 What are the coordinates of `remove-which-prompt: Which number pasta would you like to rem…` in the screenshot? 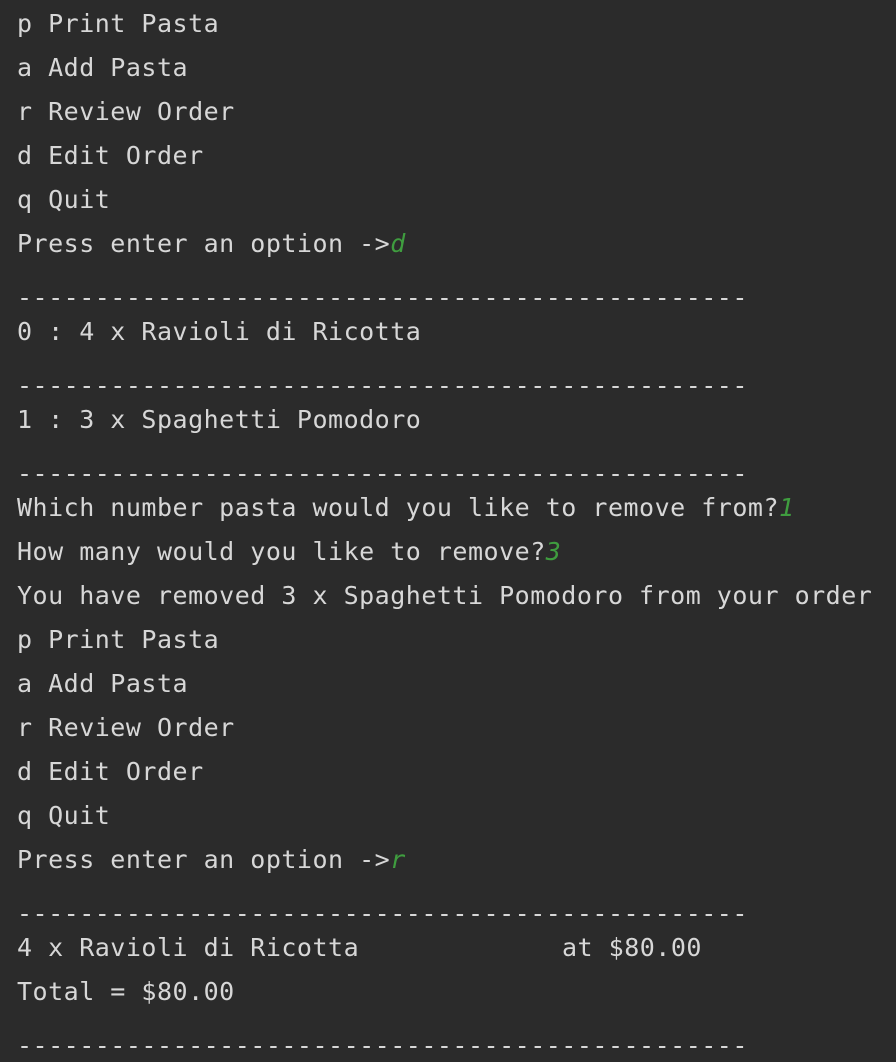 It's located at (398, 507).